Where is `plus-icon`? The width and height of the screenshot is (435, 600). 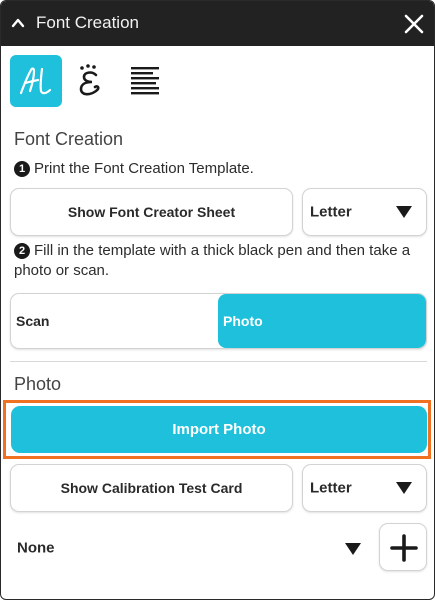 plus-icon is located at coordinates (404, 548).